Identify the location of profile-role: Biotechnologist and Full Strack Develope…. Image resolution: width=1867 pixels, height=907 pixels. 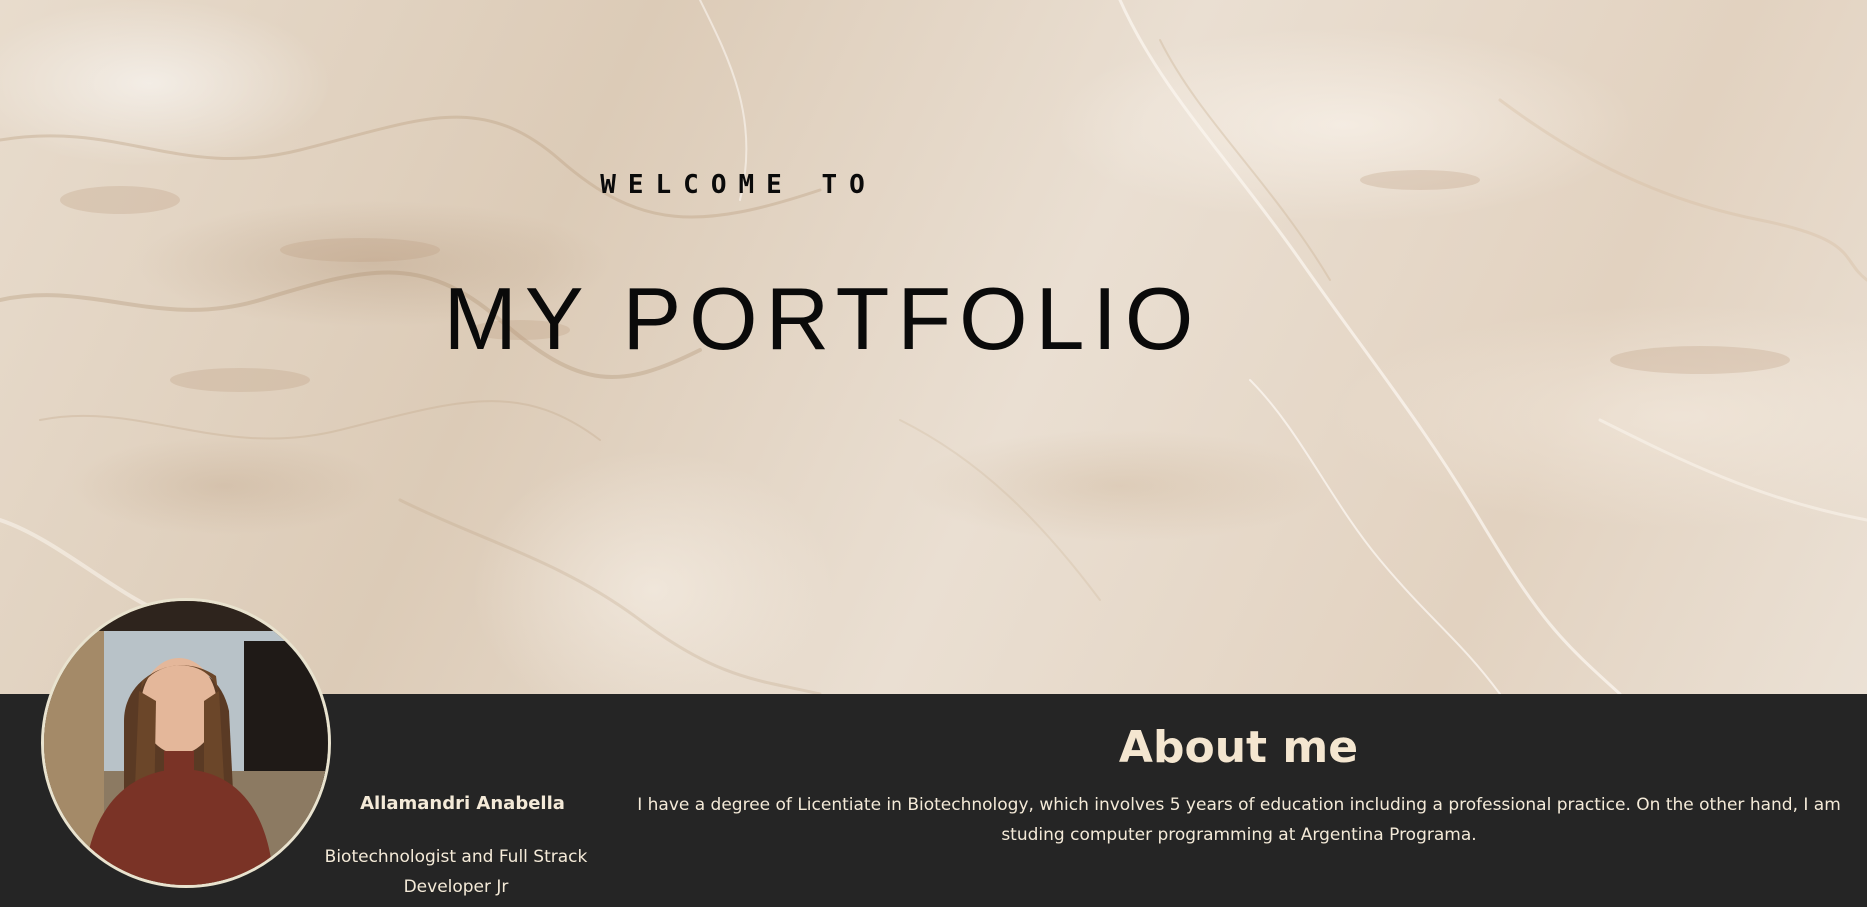
(456, 872).